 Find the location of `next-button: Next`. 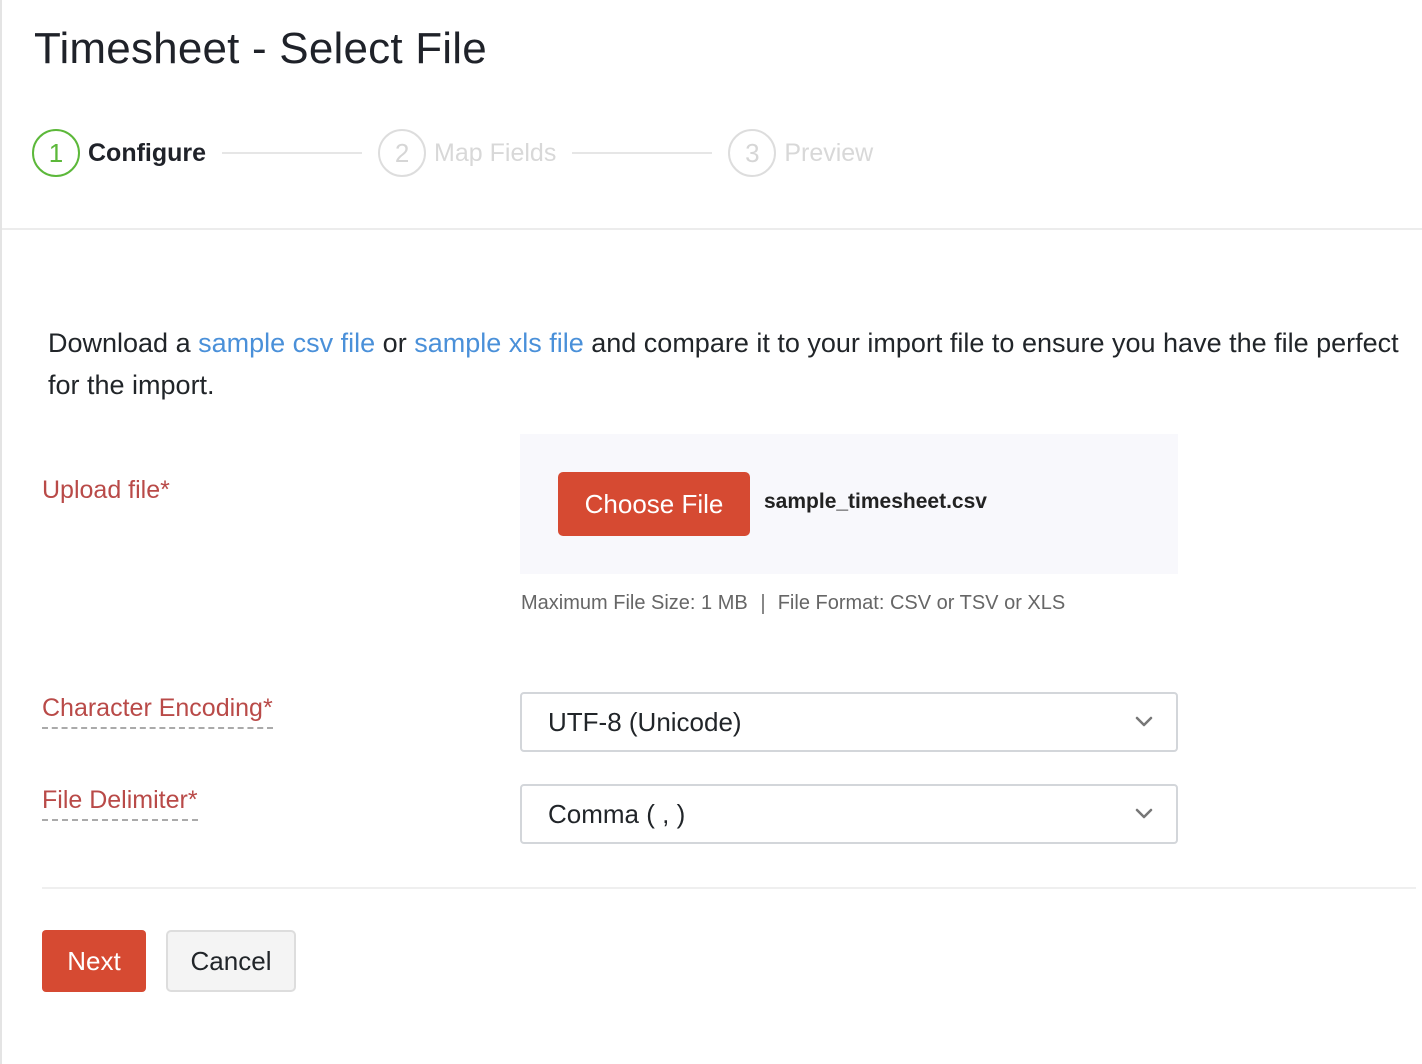

next-button: Next is located at coordinates (94, 961).